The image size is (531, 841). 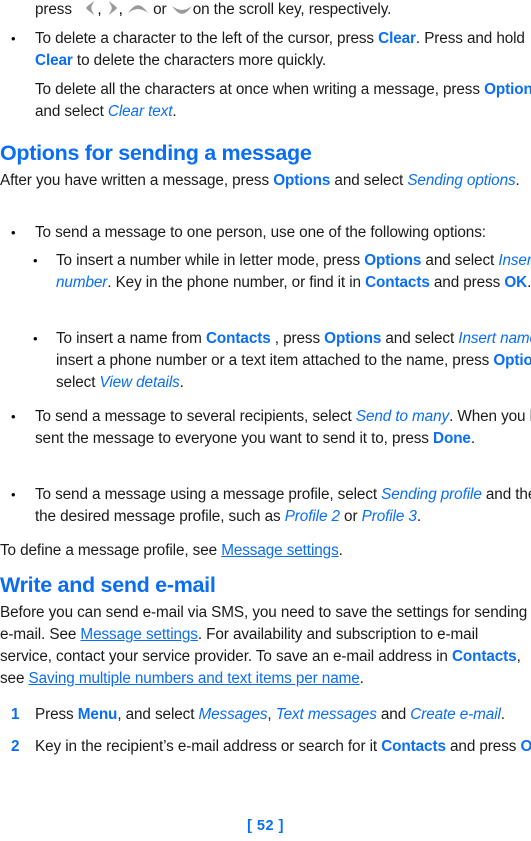 What do you see at coordinates (297, 338) in the screenshot?
I see `text-run: , press` at bounding box center [297, 338].